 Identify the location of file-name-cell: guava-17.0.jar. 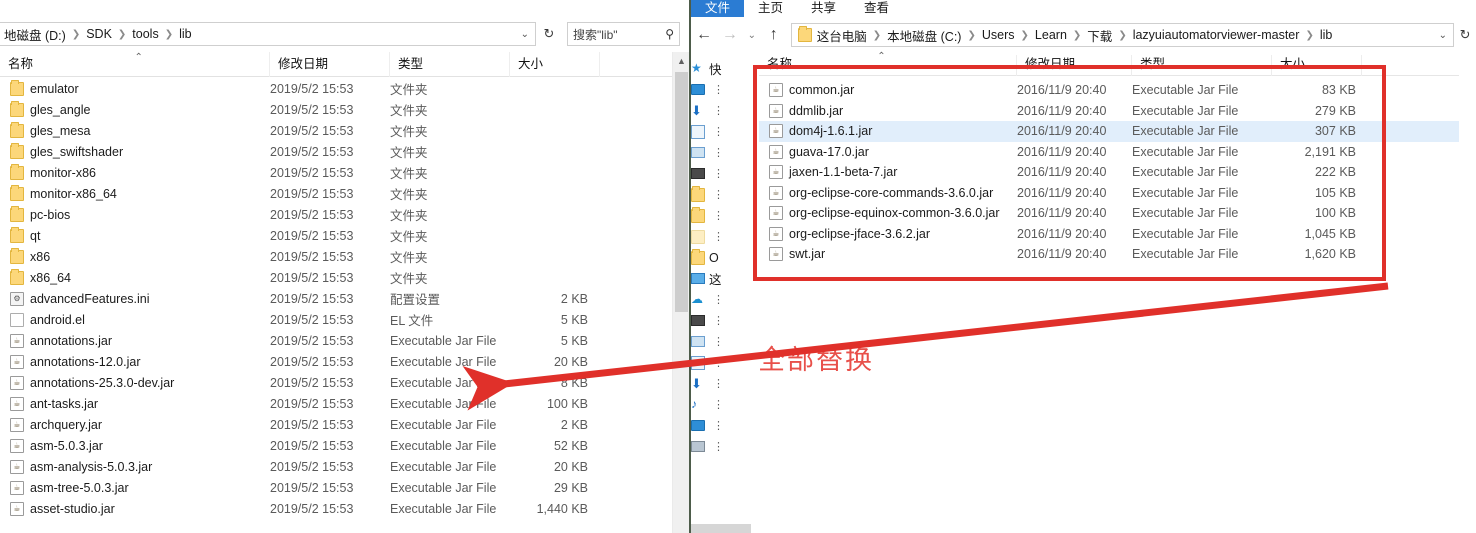
(888, 151).